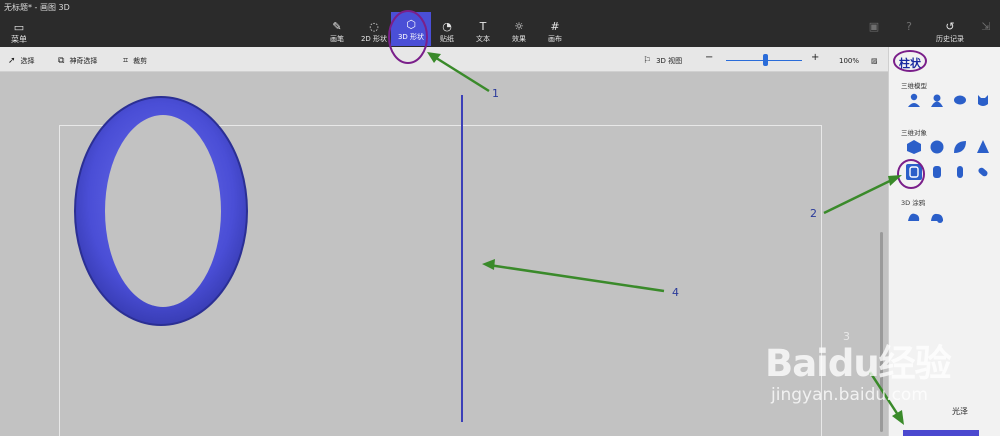  Describe the element at coordinates (914, 217) in the screenshot. I see `sharp-doodle-icon` at that location.